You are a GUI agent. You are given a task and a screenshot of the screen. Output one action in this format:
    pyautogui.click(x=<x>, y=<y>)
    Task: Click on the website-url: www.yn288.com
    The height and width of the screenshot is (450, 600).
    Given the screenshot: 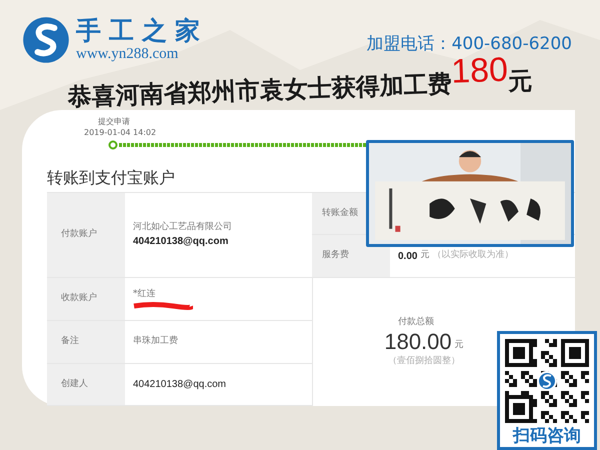 What is the action you would take?
    pyautogui.click(x=128, y=54)
    